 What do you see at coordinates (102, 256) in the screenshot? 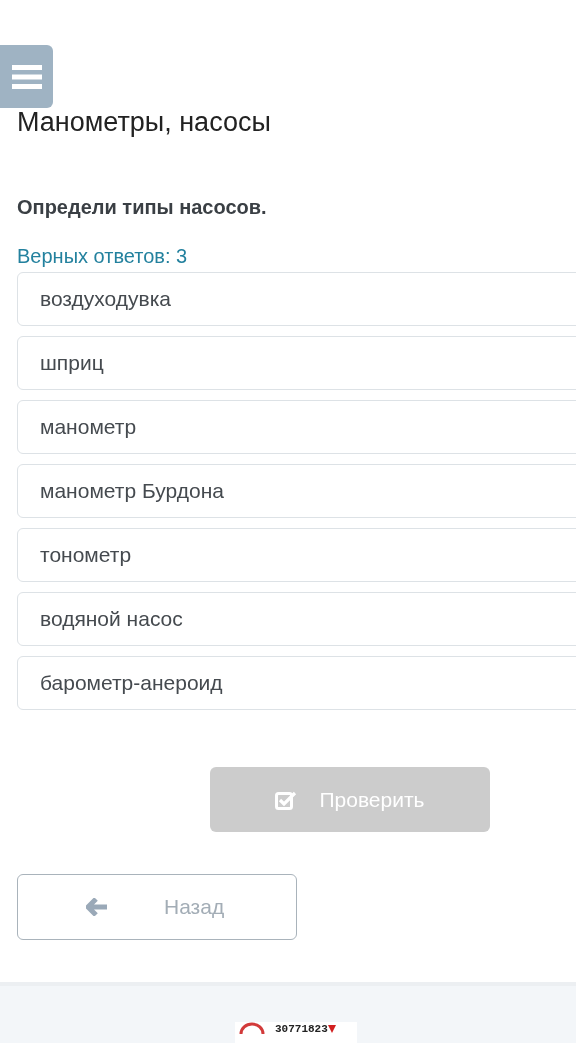
I see `correct-answers-count: Верных ответов: 3` at bounding box center [102, 256].